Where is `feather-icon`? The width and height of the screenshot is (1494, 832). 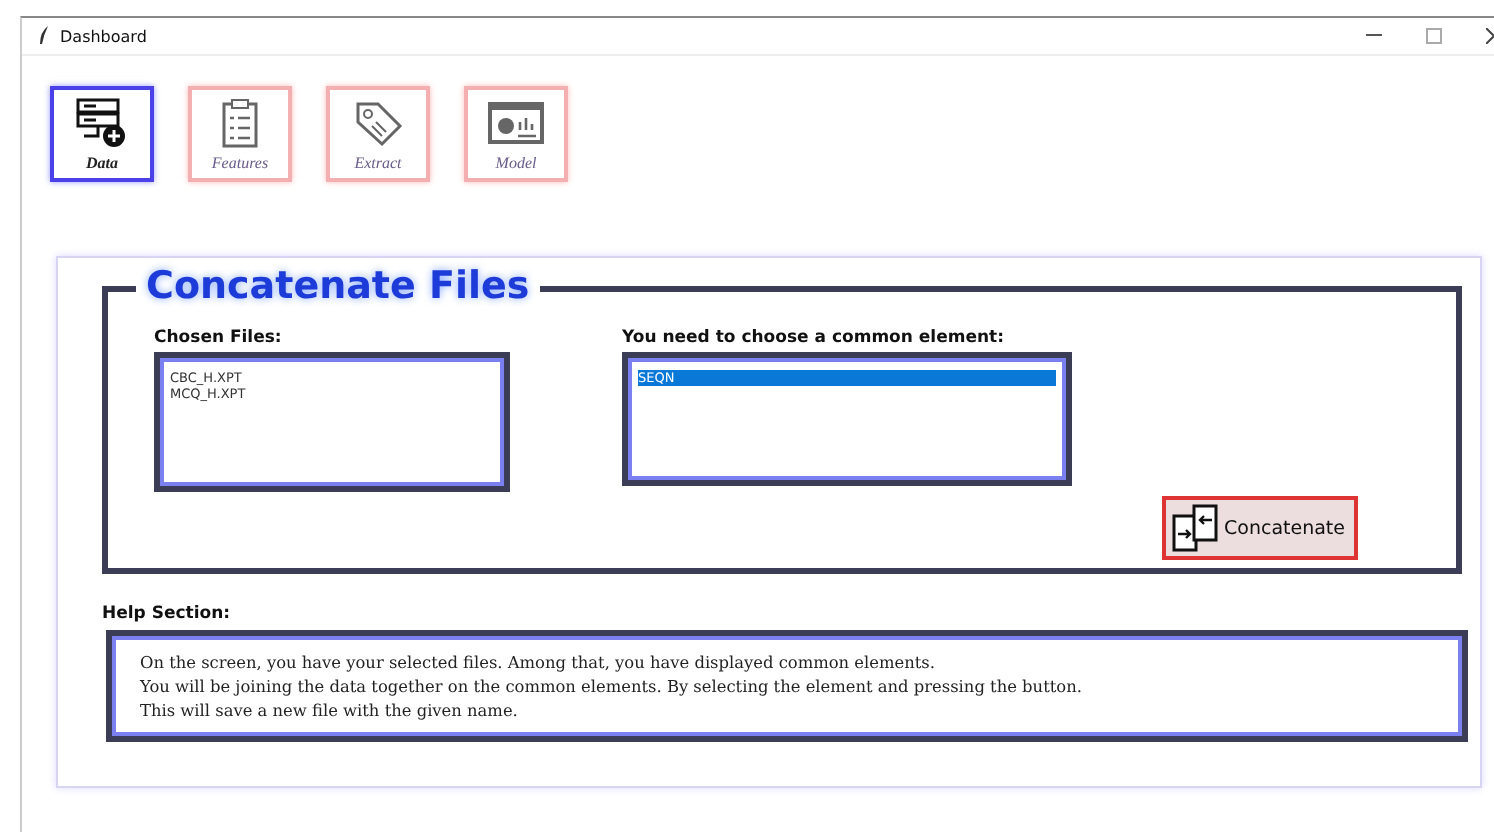
feather-icon is located at coordinates (44, 36).